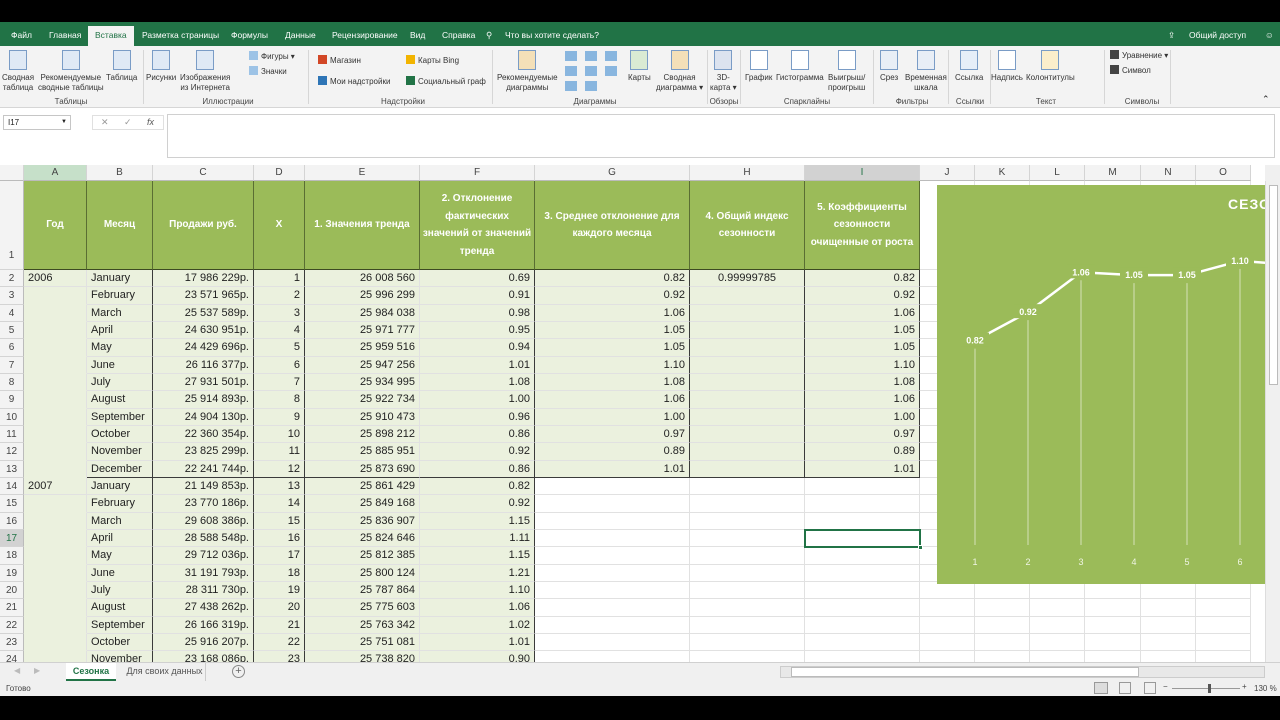 The width and height of the screenshot is (1280, 720). I want to click on cell-A9, so click(55, 400).